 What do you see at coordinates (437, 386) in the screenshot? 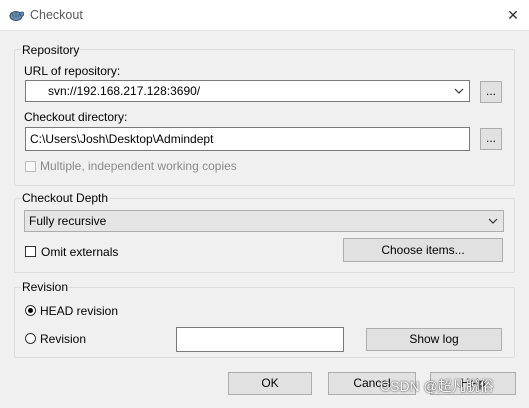
I see `csdn-watermark: CSDN @超凡脱俗` at bounding box center [437, 386].